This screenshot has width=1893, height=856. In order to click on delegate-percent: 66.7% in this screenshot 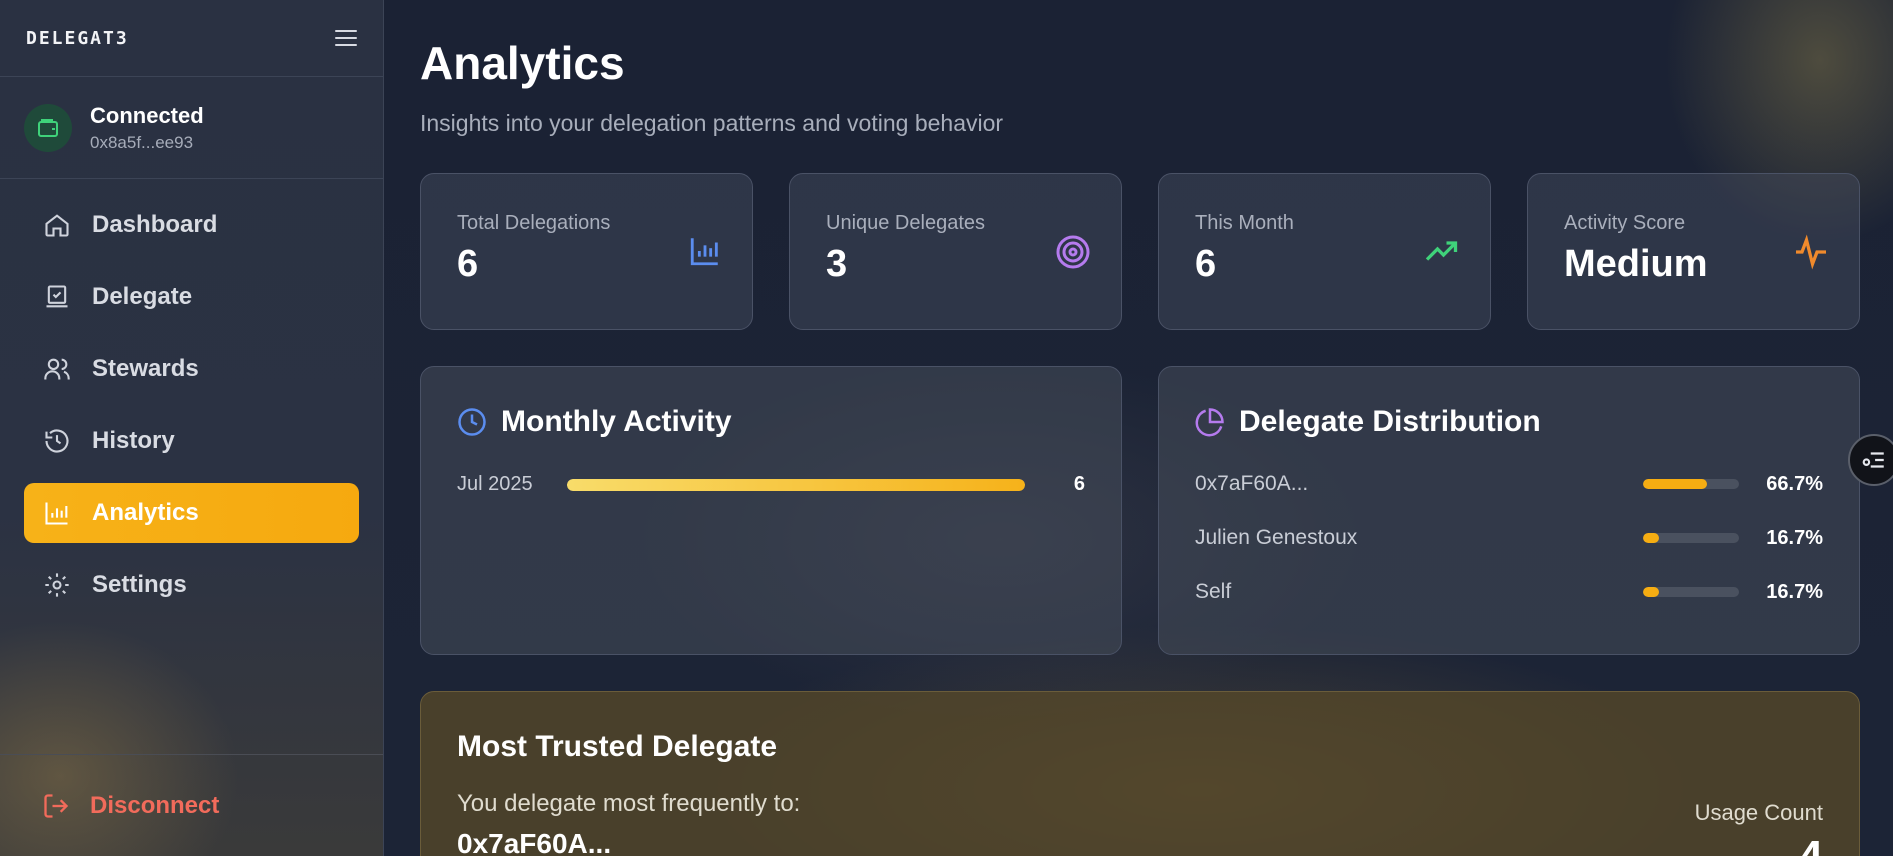, I will do `click(1794, 483)`.